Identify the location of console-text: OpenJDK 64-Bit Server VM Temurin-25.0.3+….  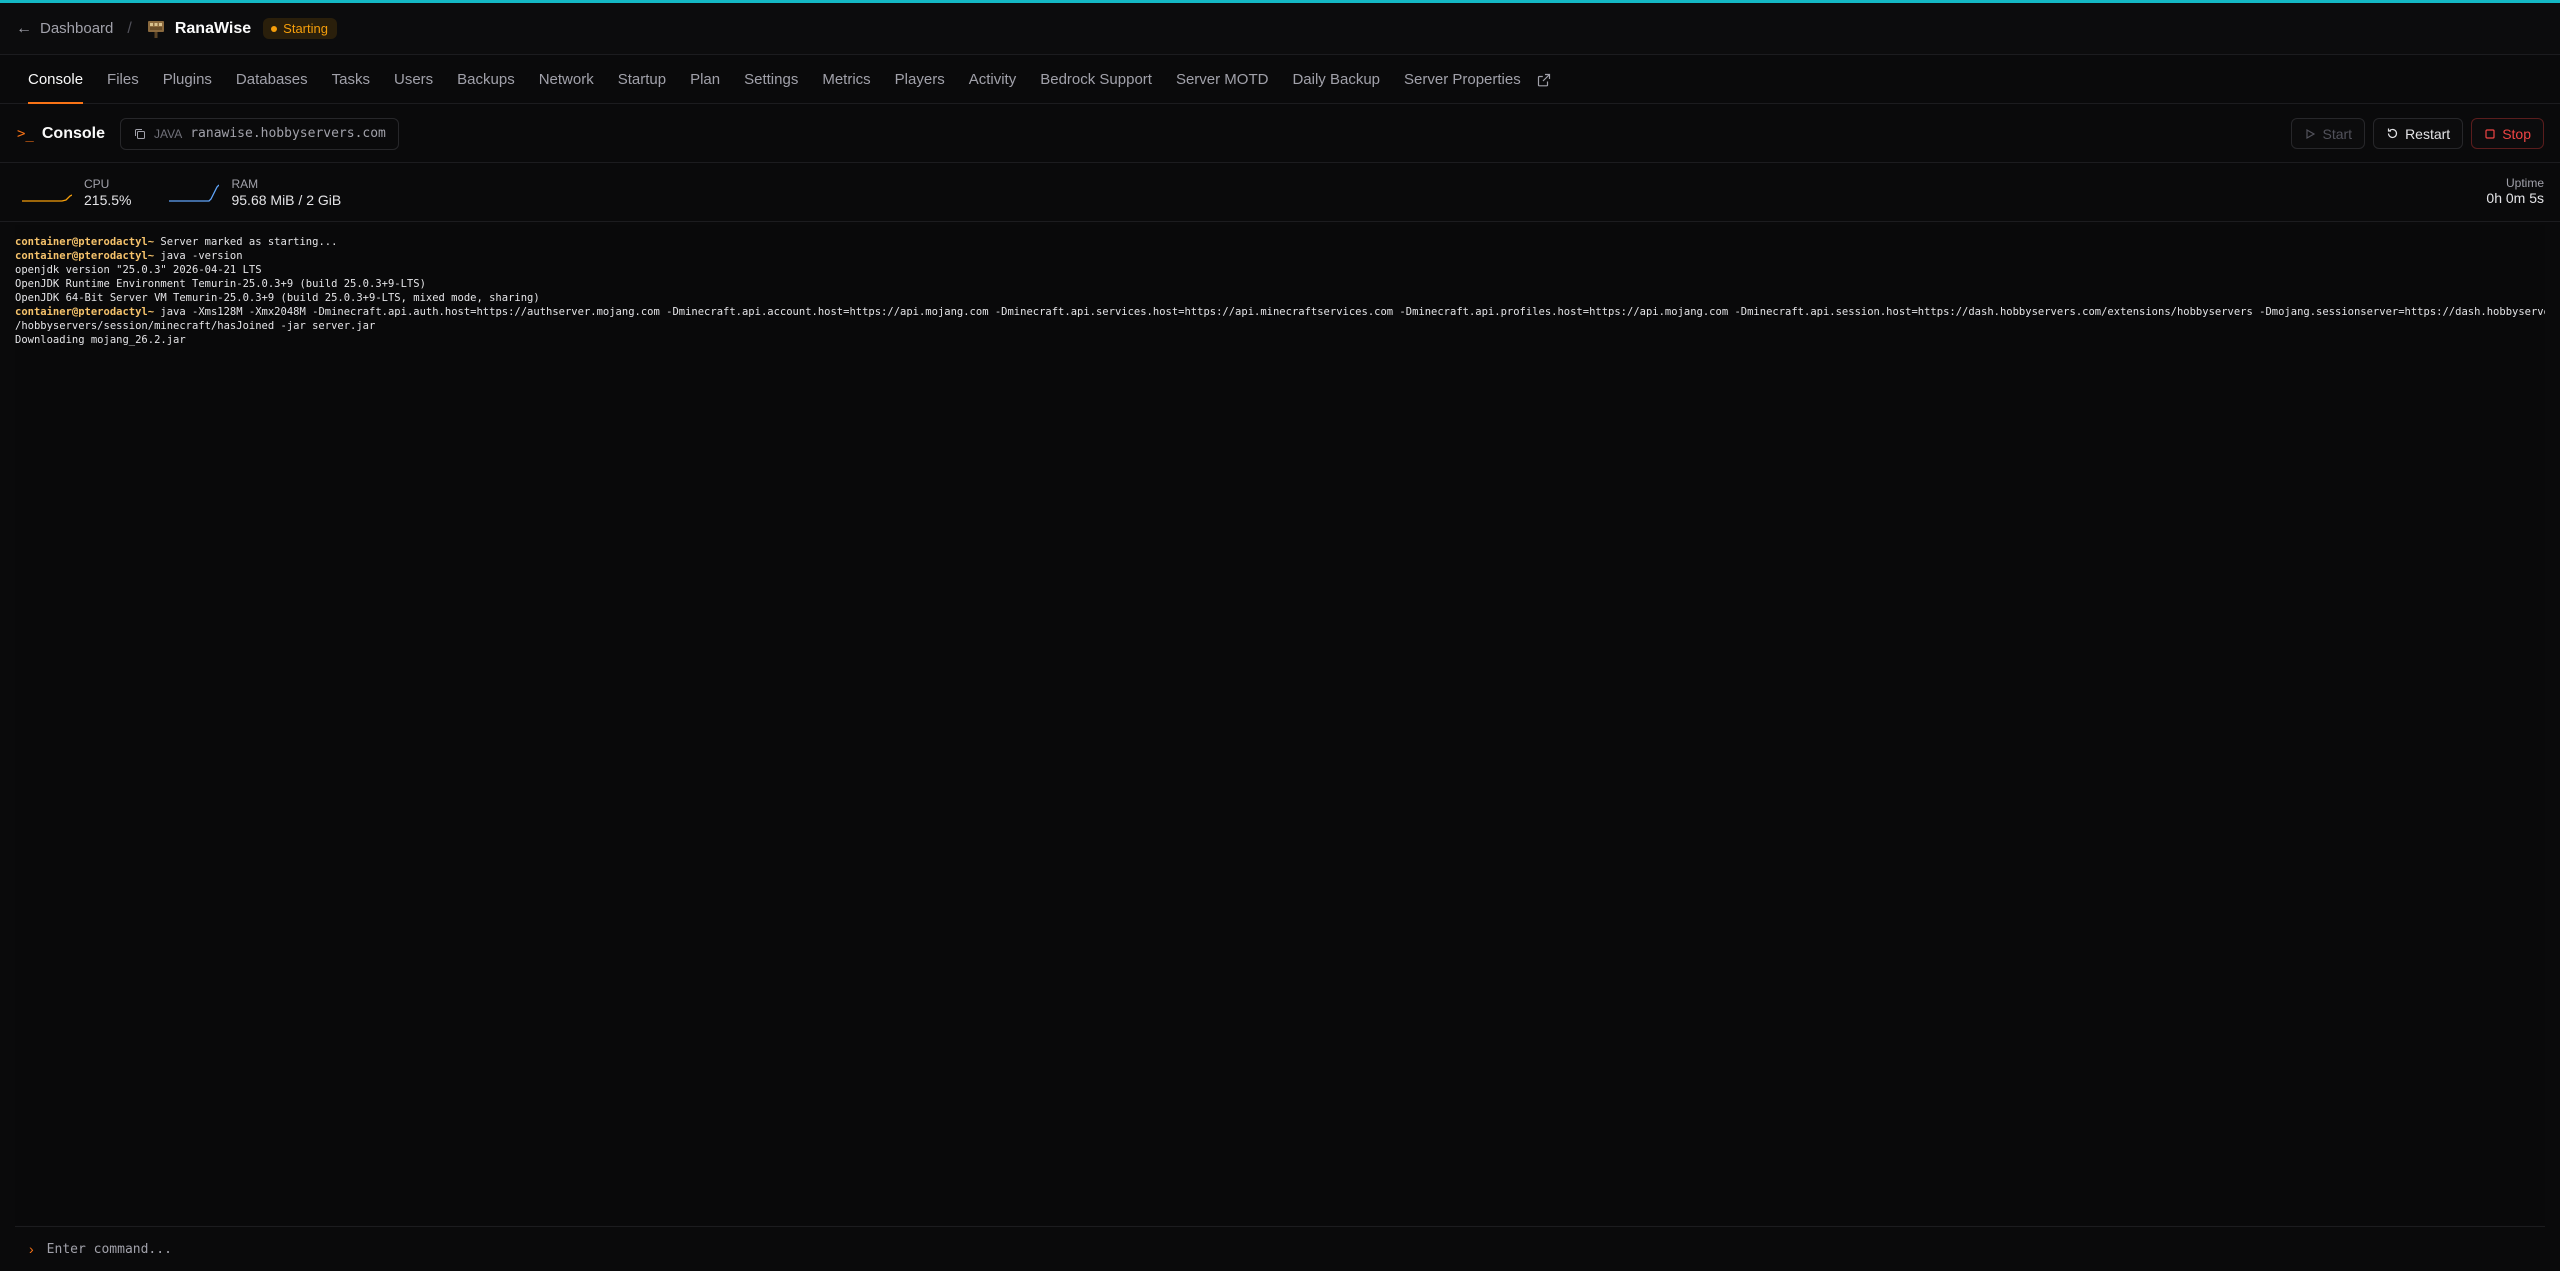
(277, 298).